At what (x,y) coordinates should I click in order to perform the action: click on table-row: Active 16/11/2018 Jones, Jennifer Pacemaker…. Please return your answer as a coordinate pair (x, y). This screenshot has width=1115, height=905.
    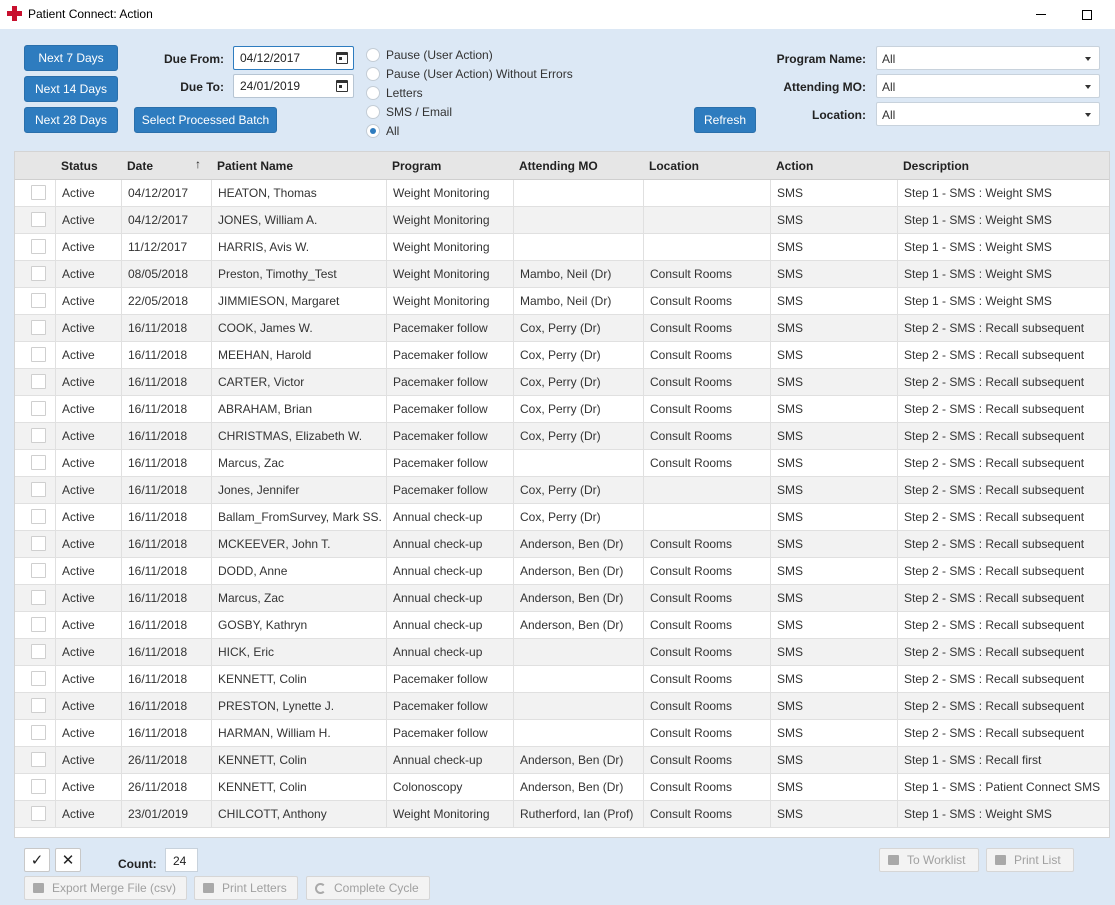
    Looking at the image, I should click on (562, 490).